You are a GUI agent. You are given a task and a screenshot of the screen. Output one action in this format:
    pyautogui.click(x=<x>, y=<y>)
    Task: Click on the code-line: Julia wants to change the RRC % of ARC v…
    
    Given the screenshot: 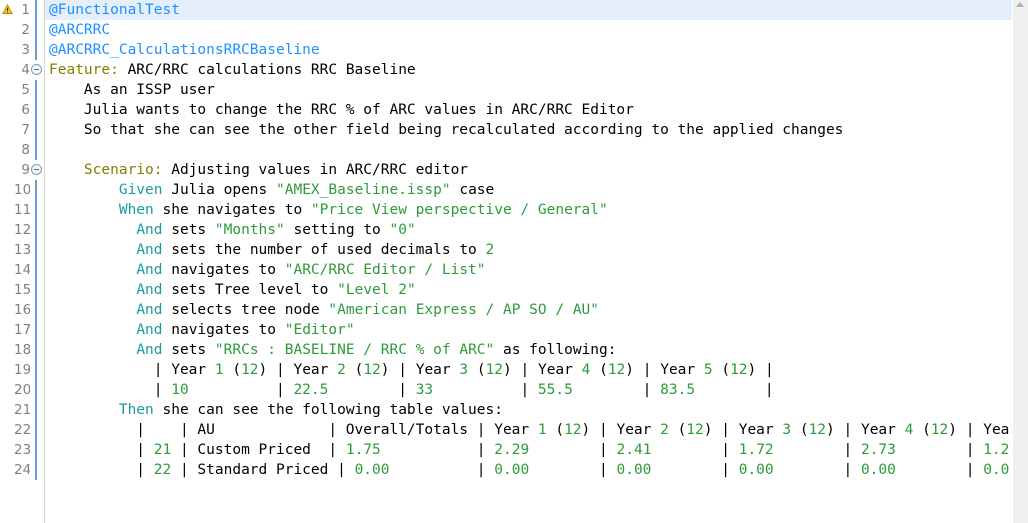 What is the action you would take?
    pyautogui.click(x=528, y=110)
    